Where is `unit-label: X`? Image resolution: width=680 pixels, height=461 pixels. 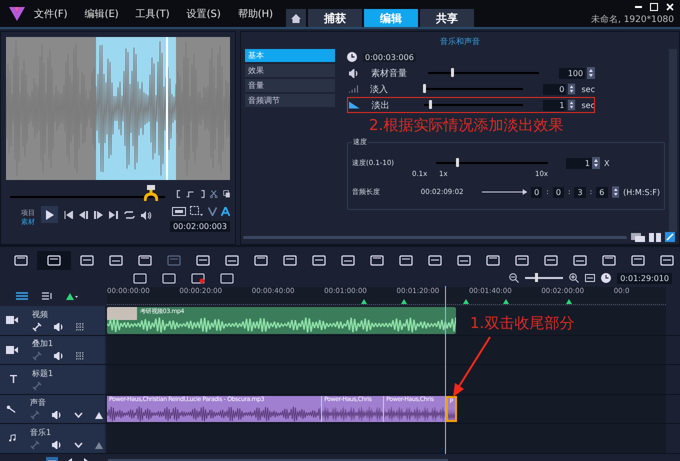
unit-label: X is located at coordinates (607, 163).